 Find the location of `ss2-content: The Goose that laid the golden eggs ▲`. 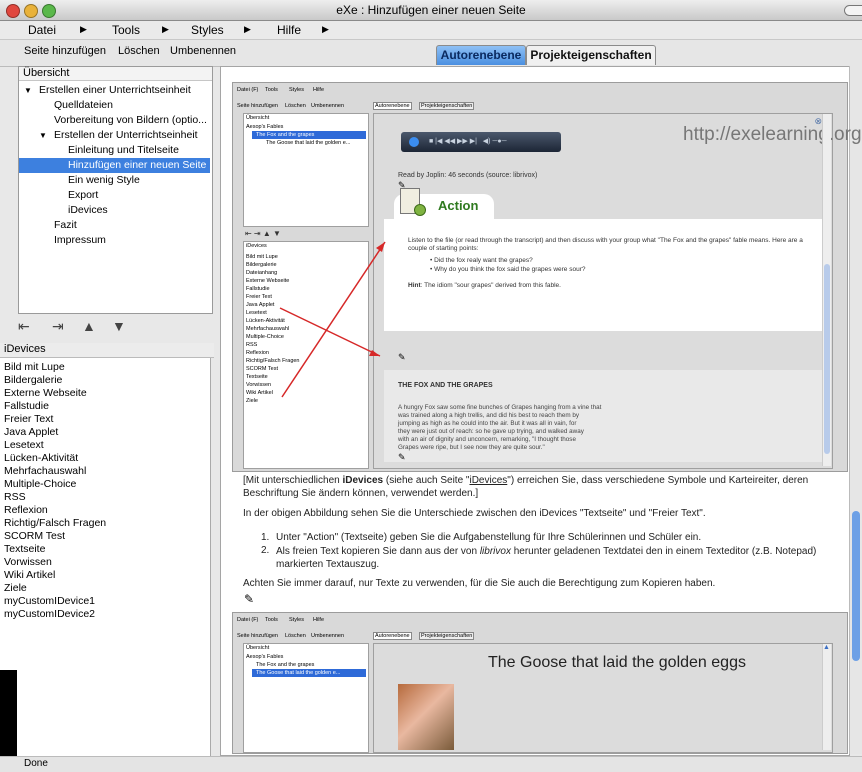

ss2-content: The Goose that laid the golden eggs ▲ is located at coordinates (603, 698).